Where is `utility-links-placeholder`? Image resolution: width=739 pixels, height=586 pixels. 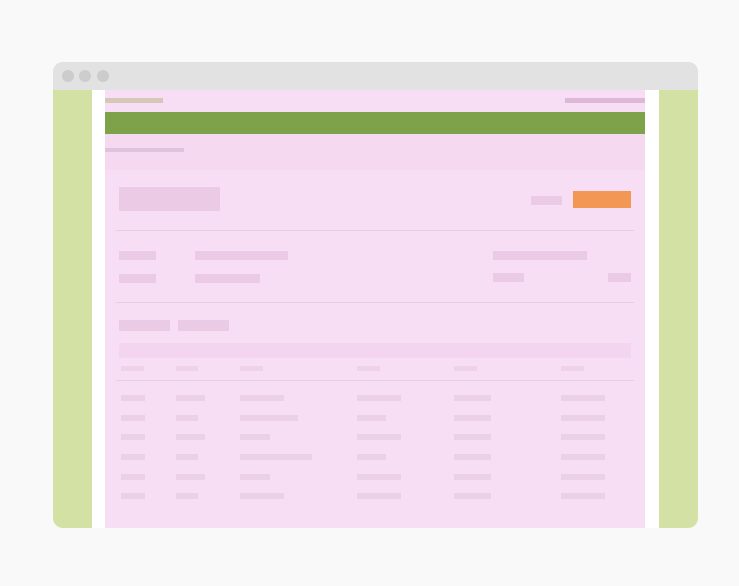 utility-links-placeholder is located at coordinates (605, 100).